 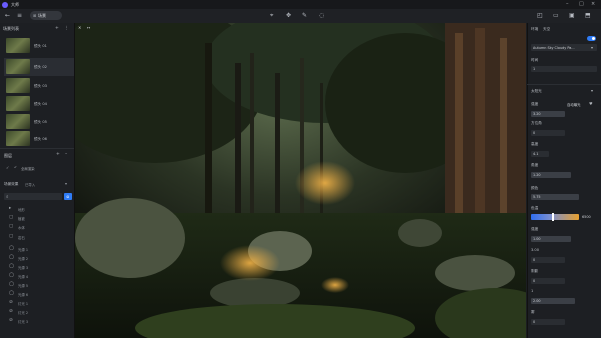 I want to click on maximize-icon: □, so click(x=581, y=4).